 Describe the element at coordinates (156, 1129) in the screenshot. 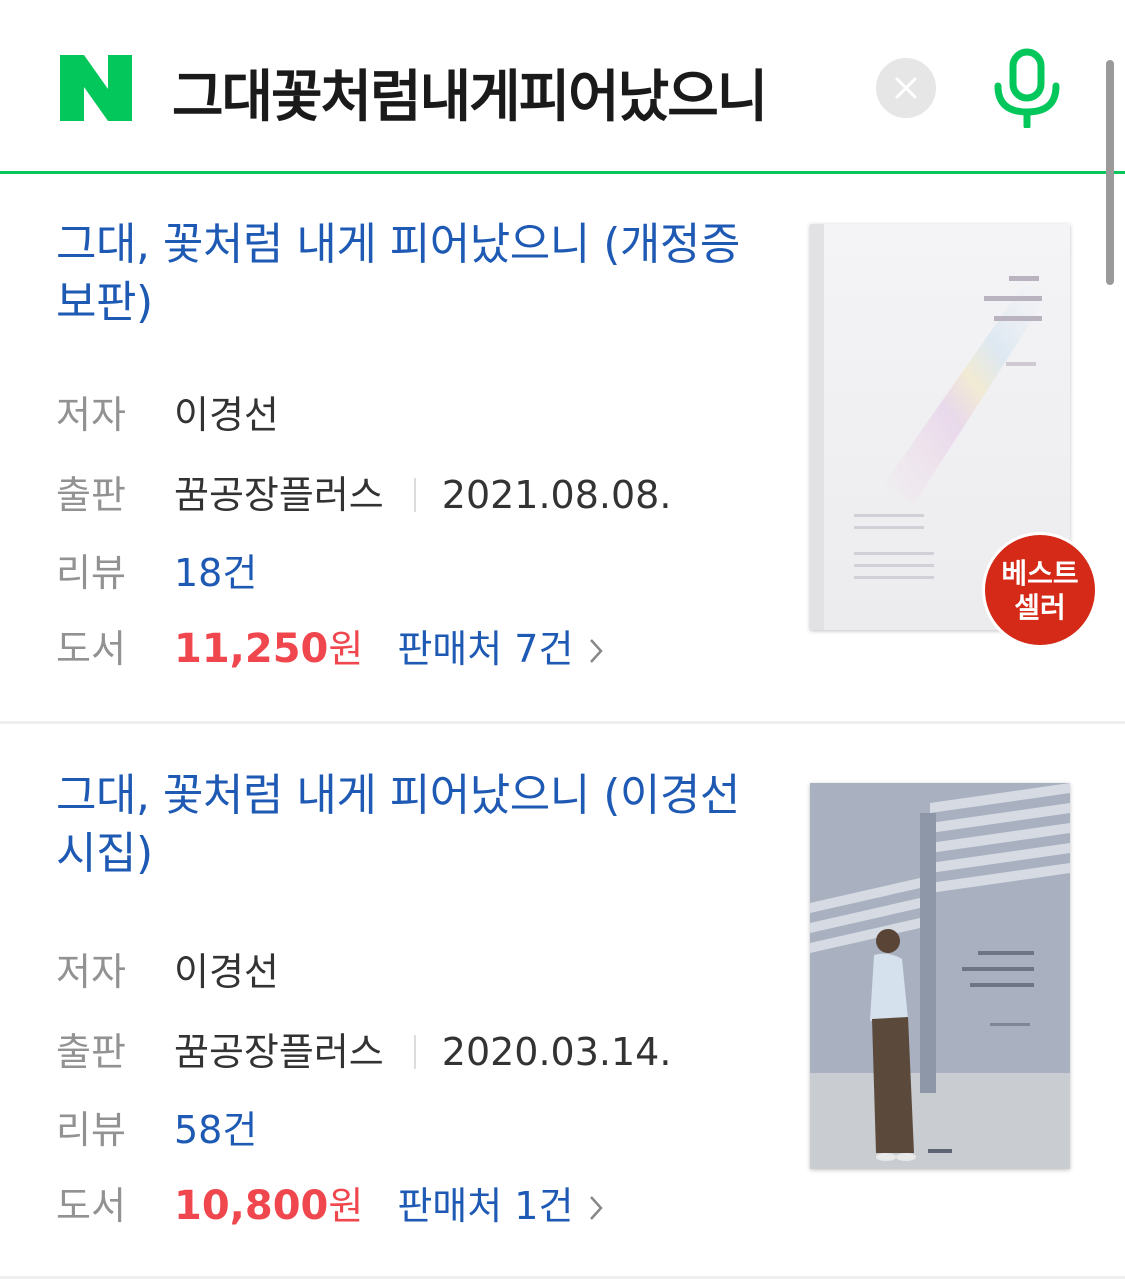

I see `review-row: 리뷰 58건` at that location.